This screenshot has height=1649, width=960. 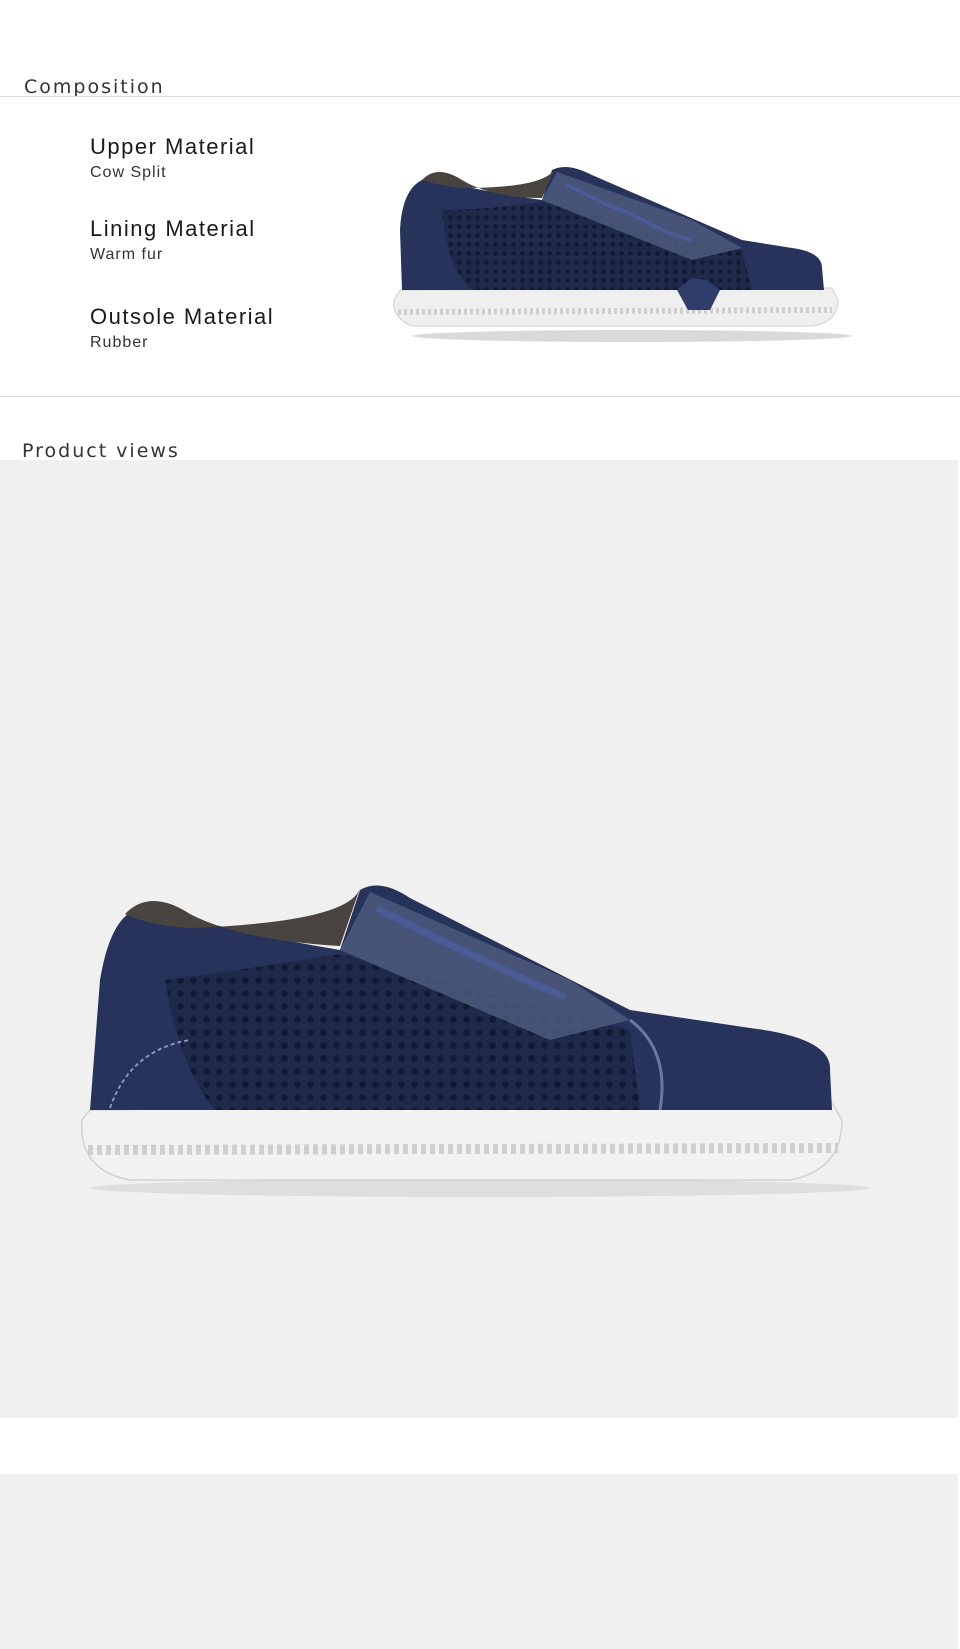 I want to click on outsole-material-block: Outsole Material Rubber, so click(x=182, y=329).